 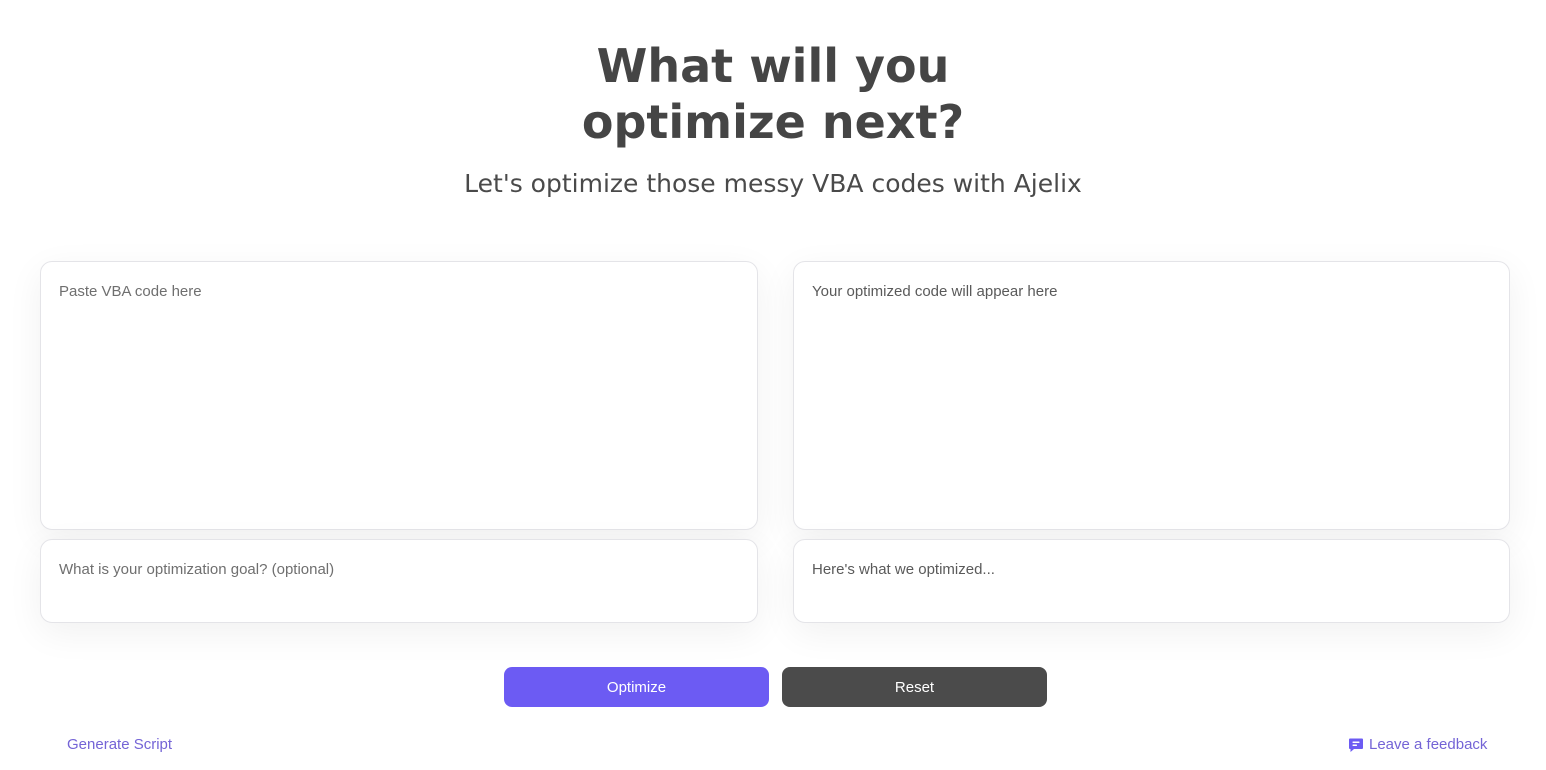 I want to click on leave-feedback-label: Leave a feedback, so click(x=1428, y=744).